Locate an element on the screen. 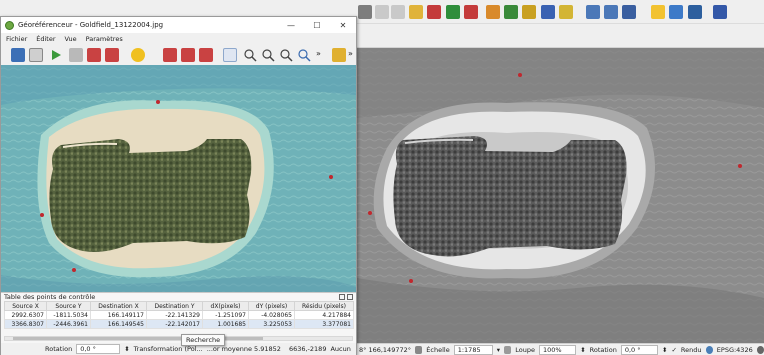 The height and width of the screenshot is (355, 764). menu-editer: Éditer is located at coordinates (45, 39).